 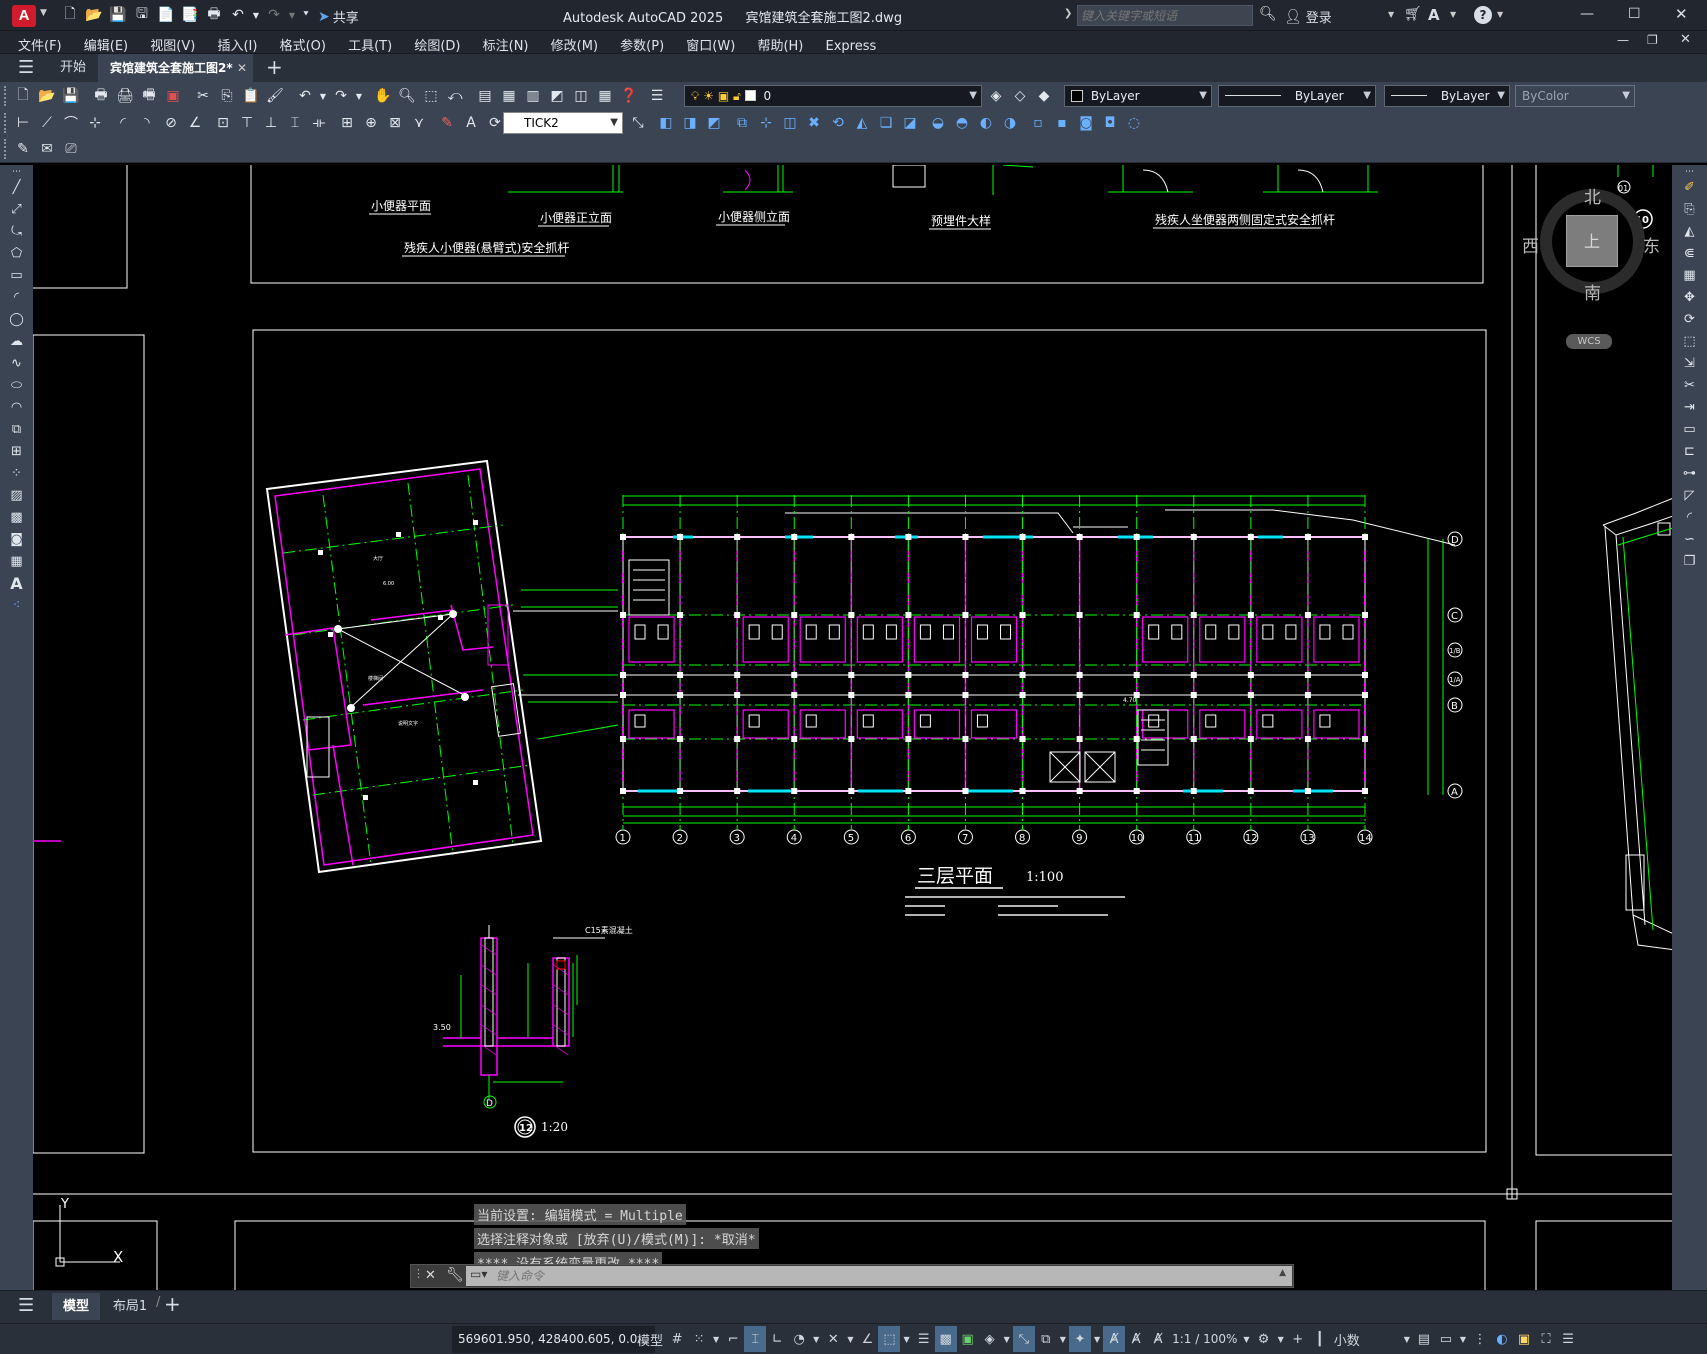 I want to click on table-icon: ▦, so click(x=17, y=562).